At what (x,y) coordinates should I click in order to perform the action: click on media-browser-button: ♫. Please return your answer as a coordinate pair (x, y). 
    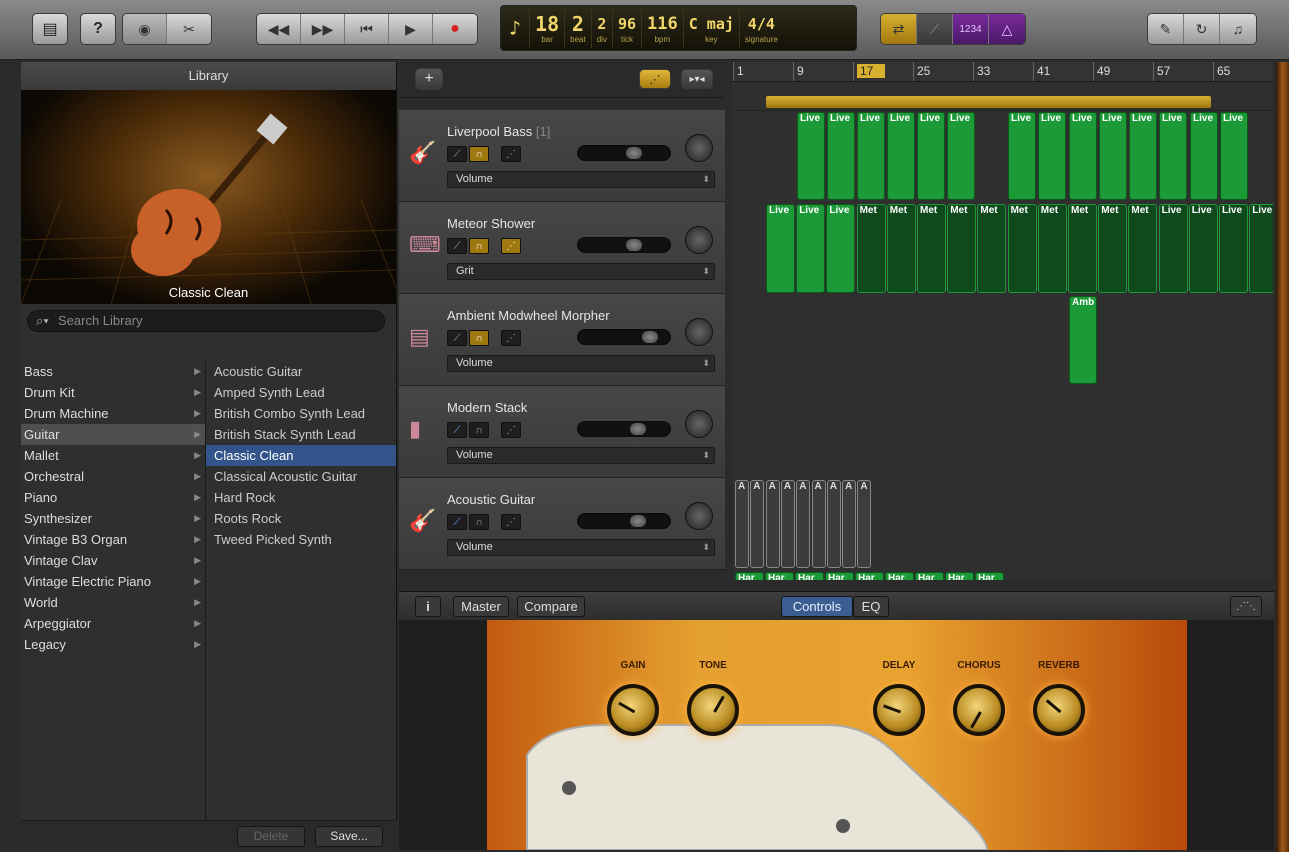
    Looking at the image, I should click on (1238, 29).